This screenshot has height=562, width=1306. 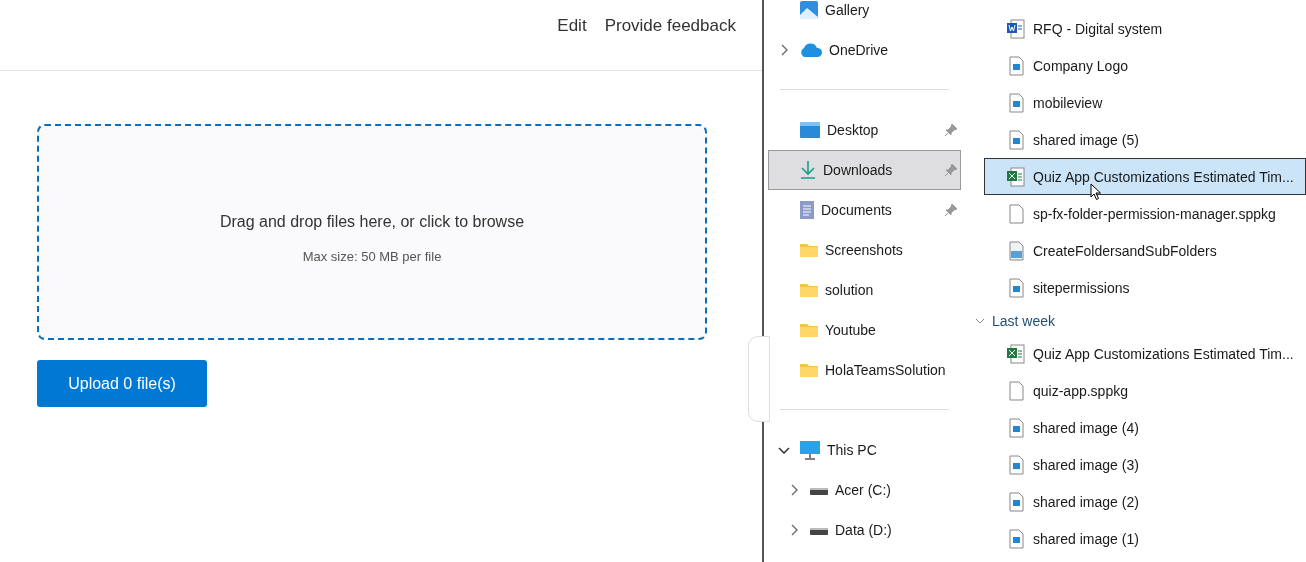 I want to click on file-item: sp-fx-folder-permission-manager.sppkg, so click(x=1145, y=213).